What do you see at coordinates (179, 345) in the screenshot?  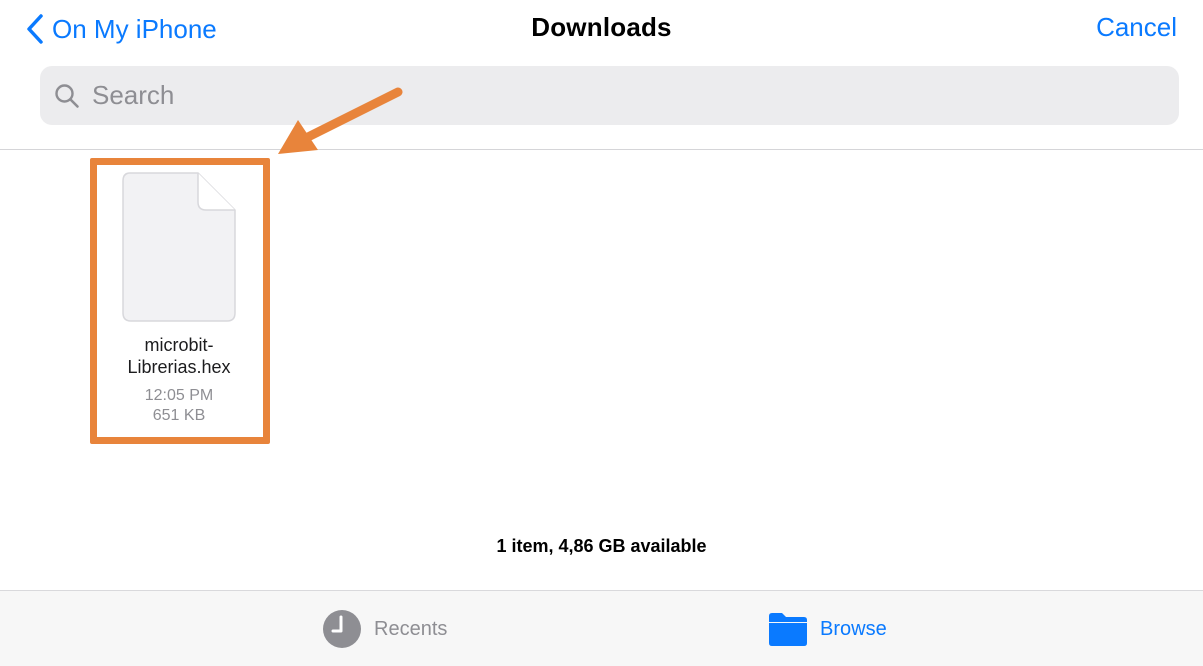 I see `file-name-line-1: microbit-` at bounding box center [179, 345].